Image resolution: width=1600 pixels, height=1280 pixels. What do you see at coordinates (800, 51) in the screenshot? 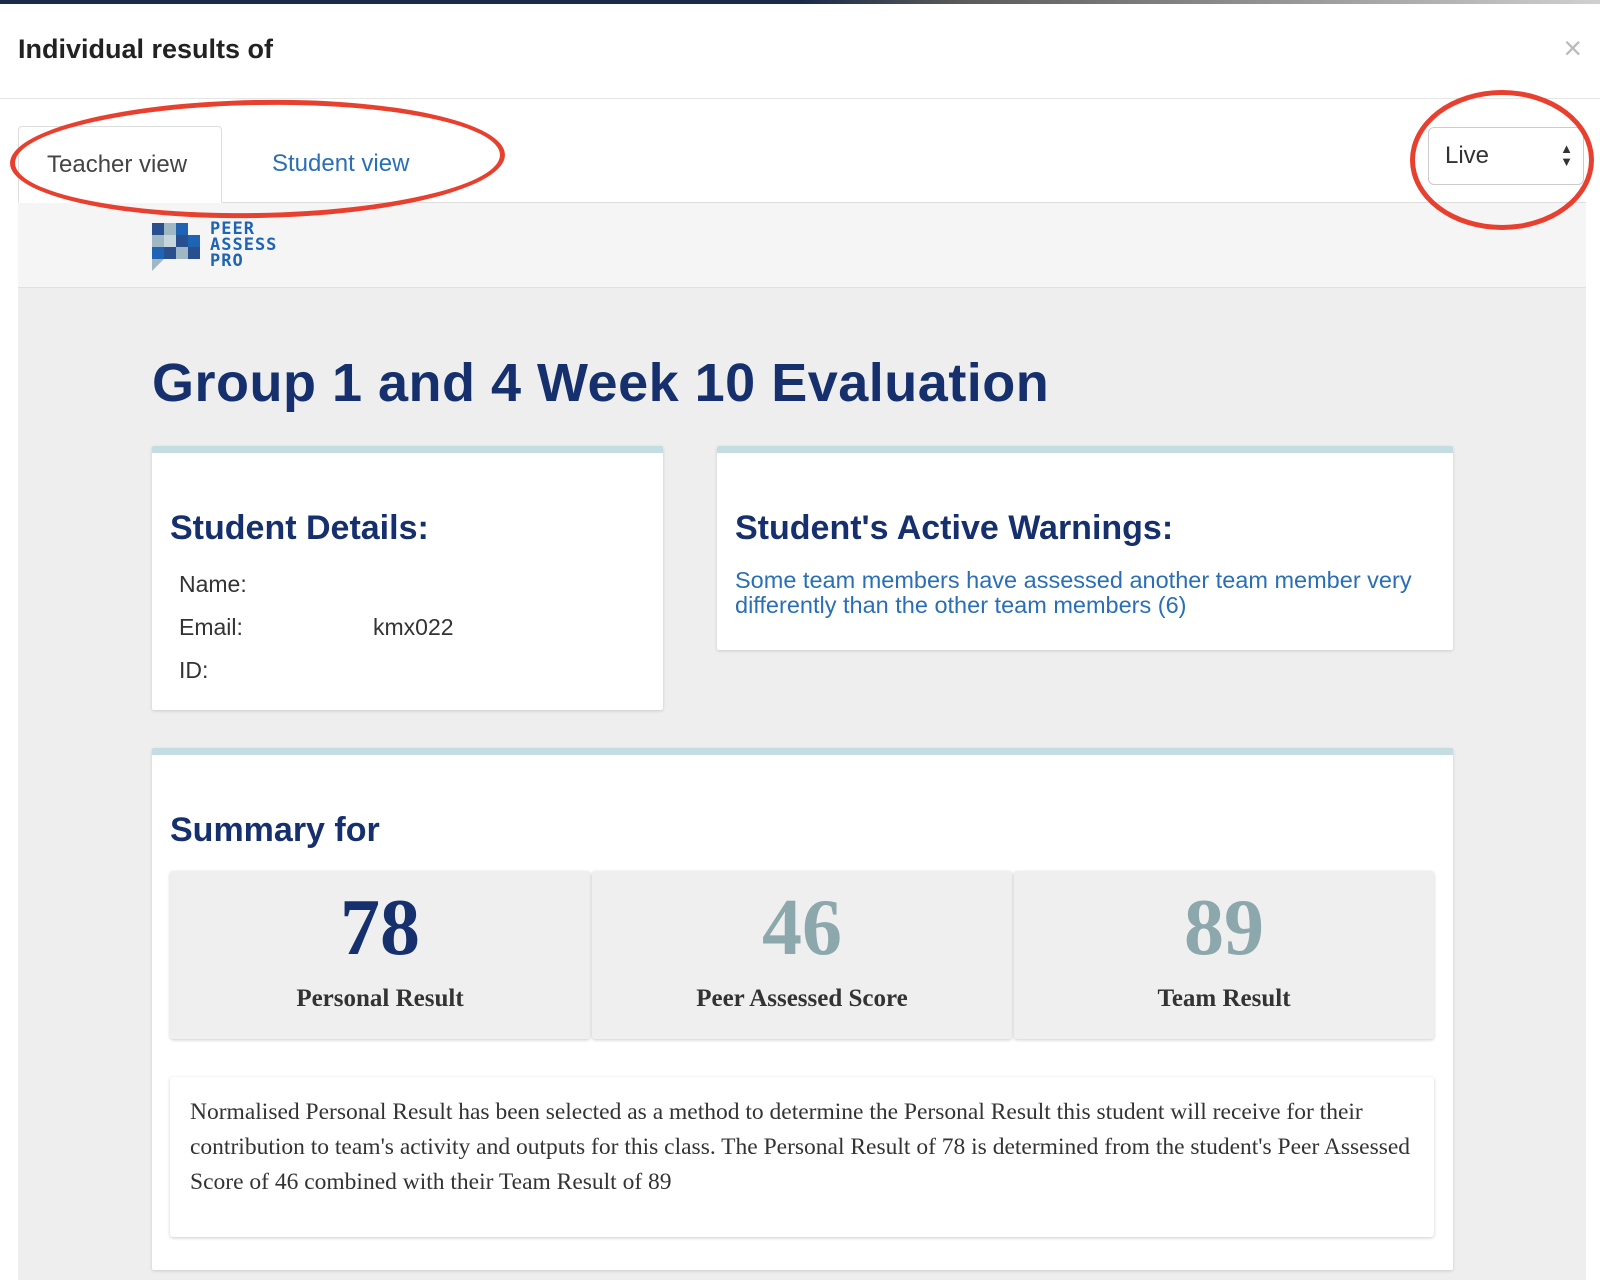
I see `modal-header: Individual results of ×` at bounding box center [800, 51].